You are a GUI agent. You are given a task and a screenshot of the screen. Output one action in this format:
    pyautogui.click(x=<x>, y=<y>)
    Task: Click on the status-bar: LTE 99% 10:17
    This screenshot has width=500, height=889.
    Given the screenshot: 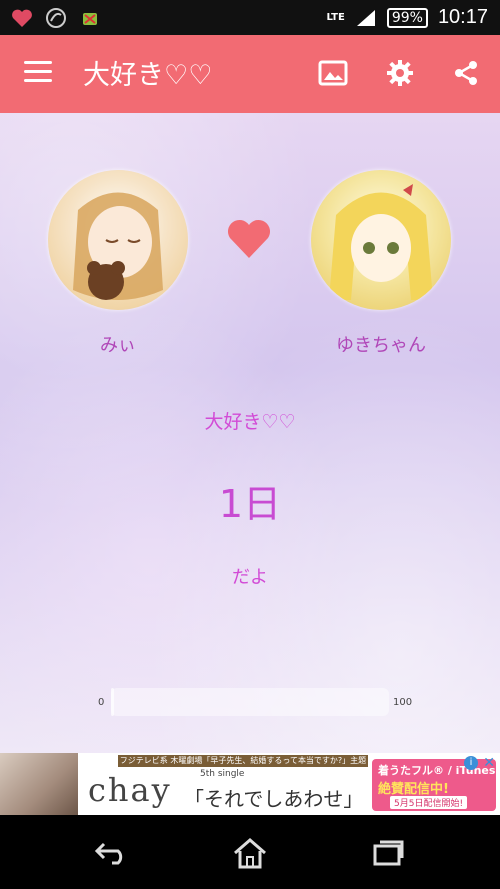 What is the action you would take?
    pyautogui.click(x=250, y=17)
    